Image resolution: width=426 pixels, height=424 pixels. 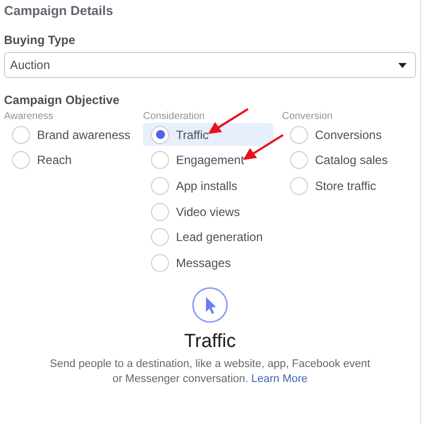 I want to click on objective-option: Reach, so click(x=69, y=160).